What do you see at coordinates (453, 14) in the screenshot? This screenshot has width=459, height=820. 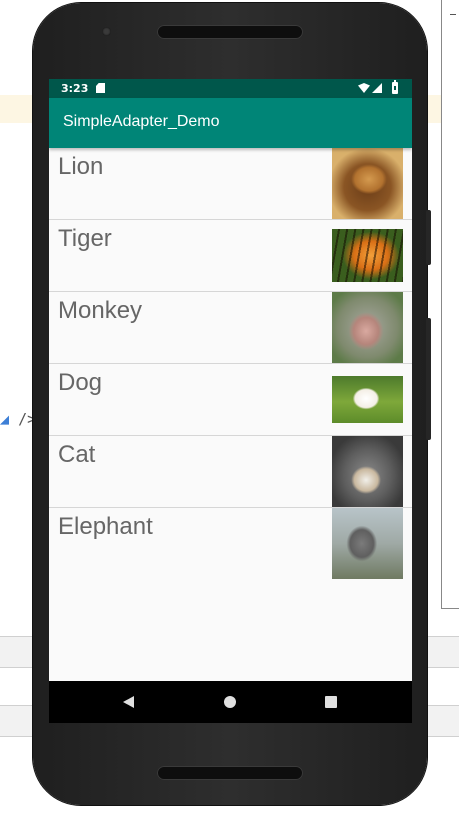 I see `panel-mark-icon` at bounding box center [453, 14].